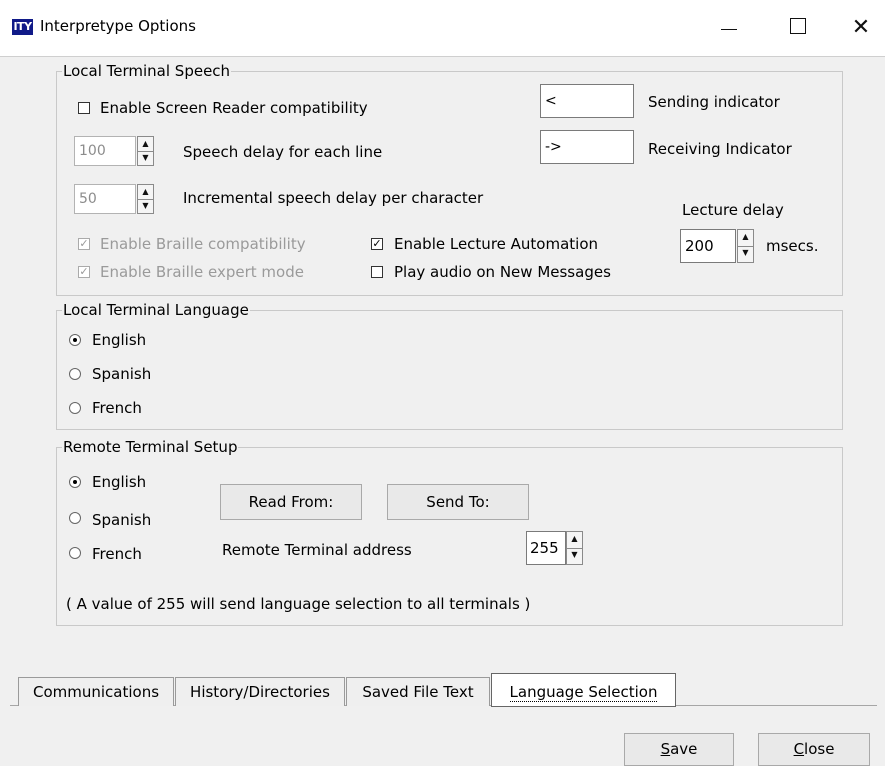  Describe the element at coordinates (84, 108) in the screenshot. I see `screen-reader-checkbox` at that location.